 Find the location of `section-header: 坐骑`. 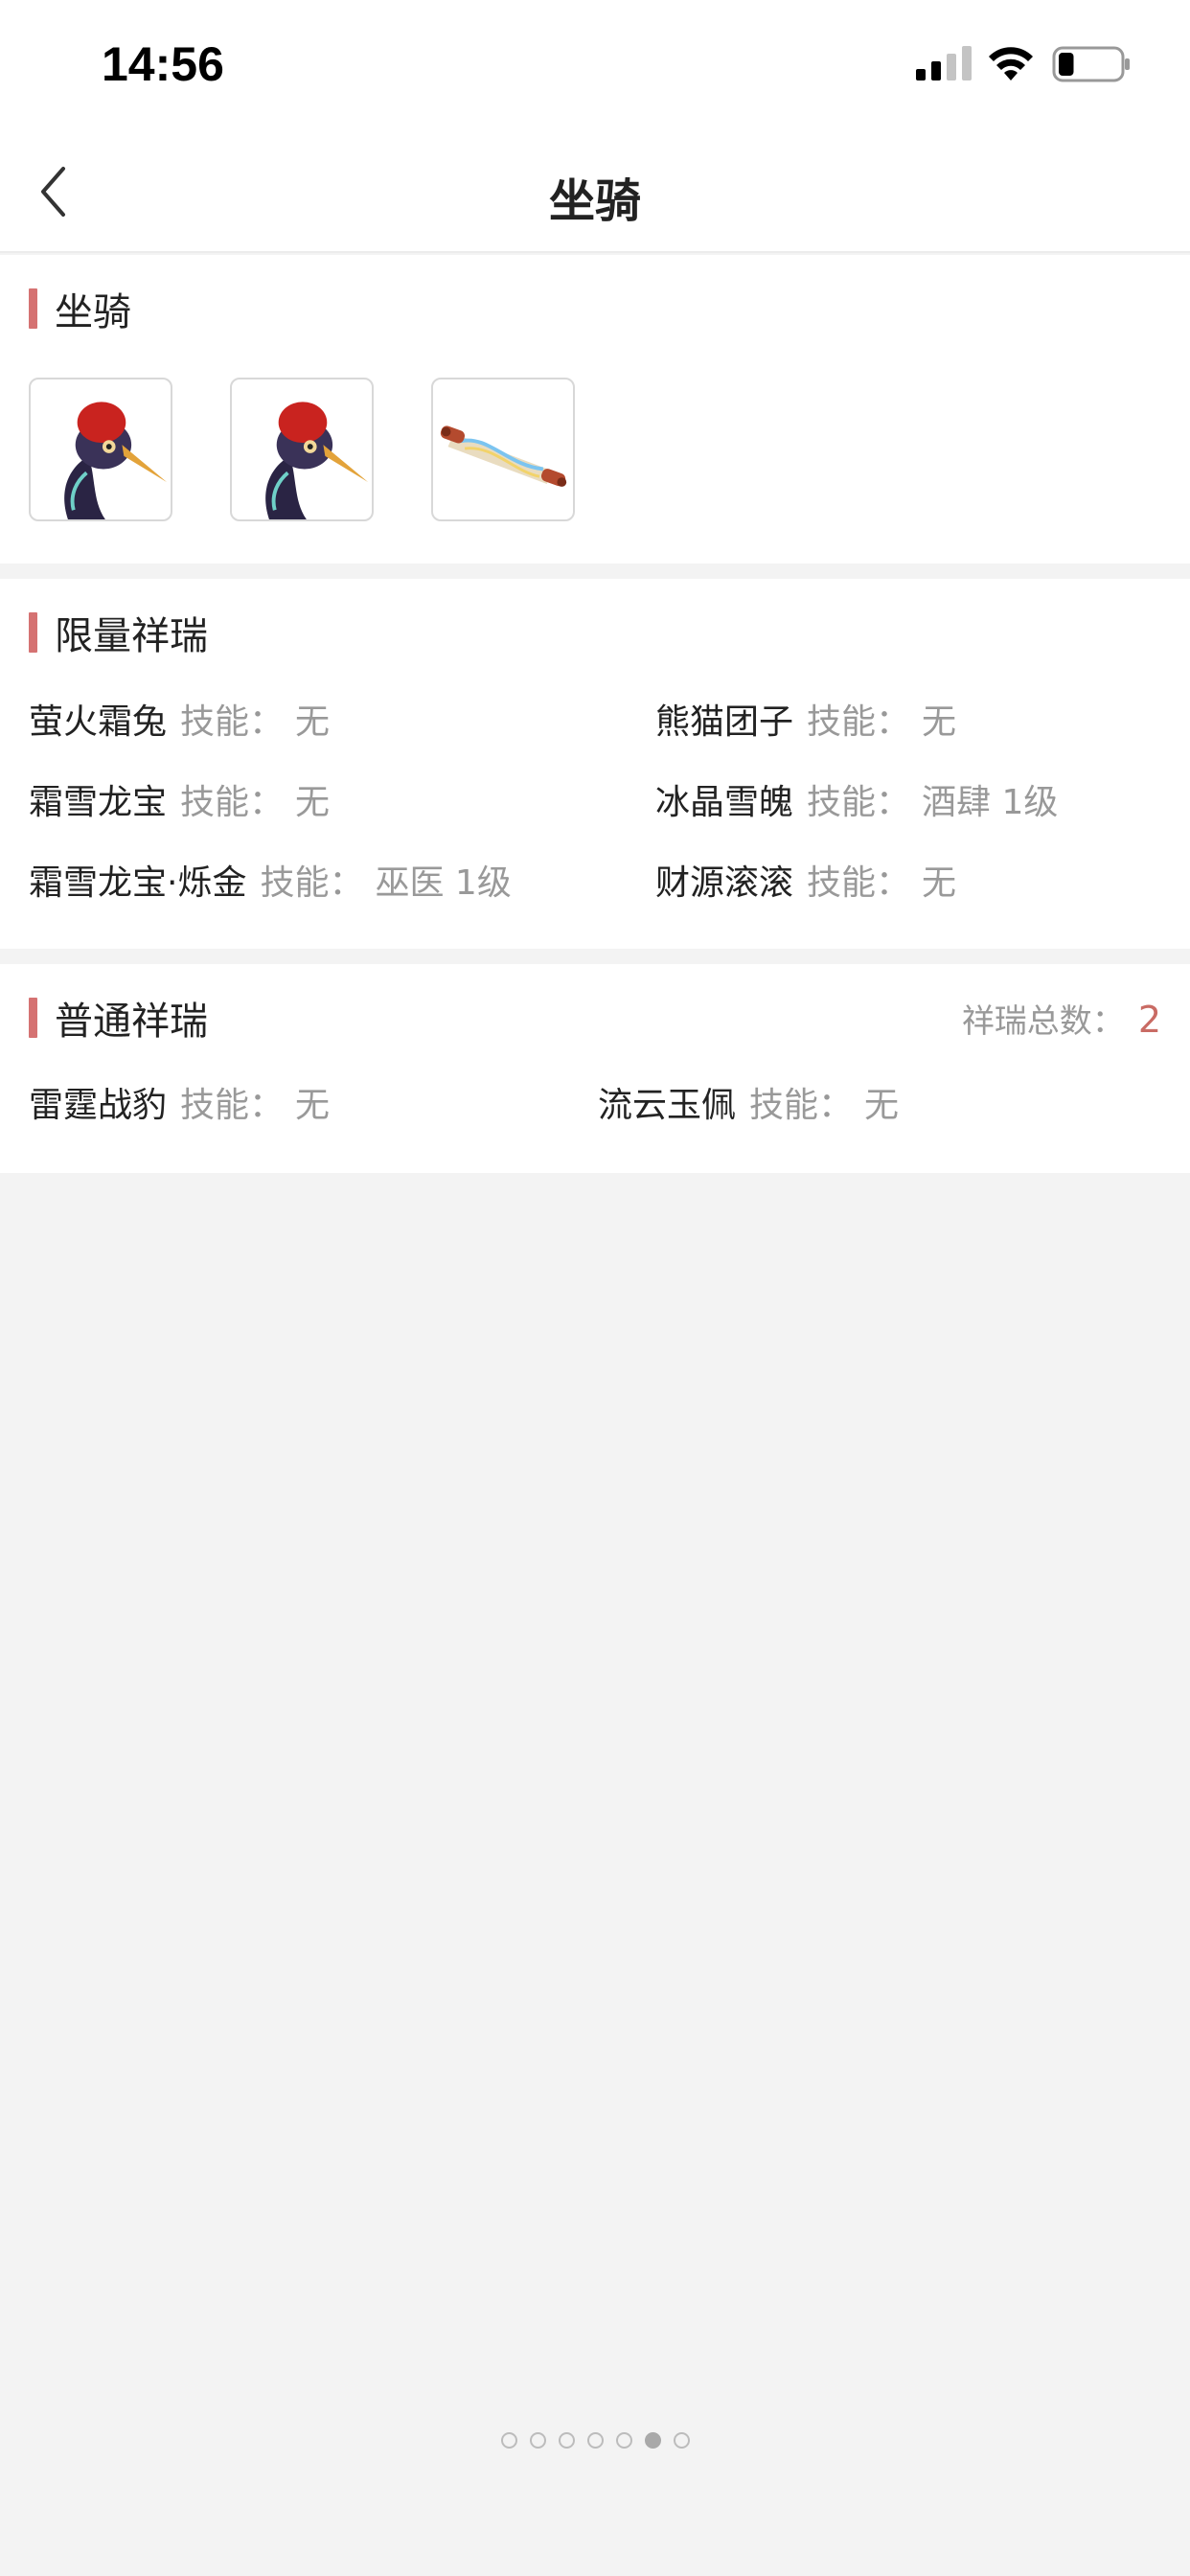

section-header: 坐骑 is located at coordinates (80, 311).